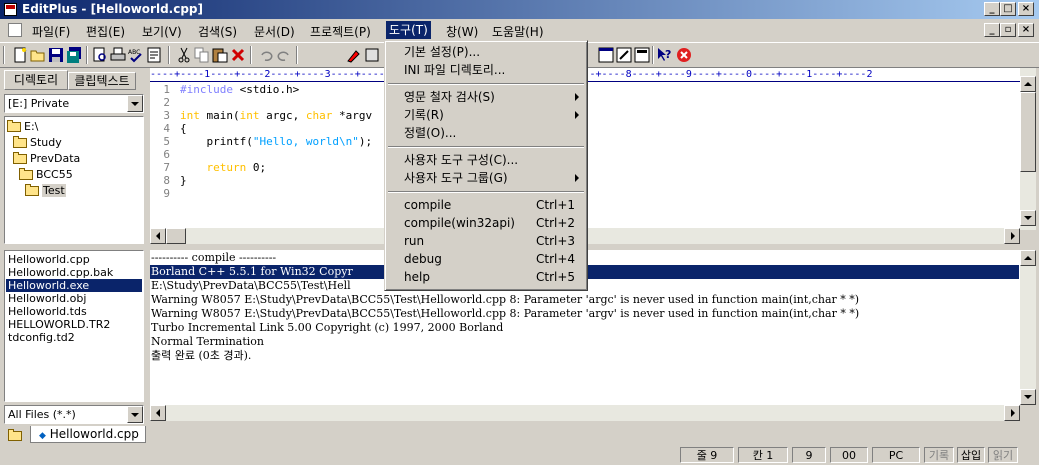  I want to click on document-icon, so click(15, 30).